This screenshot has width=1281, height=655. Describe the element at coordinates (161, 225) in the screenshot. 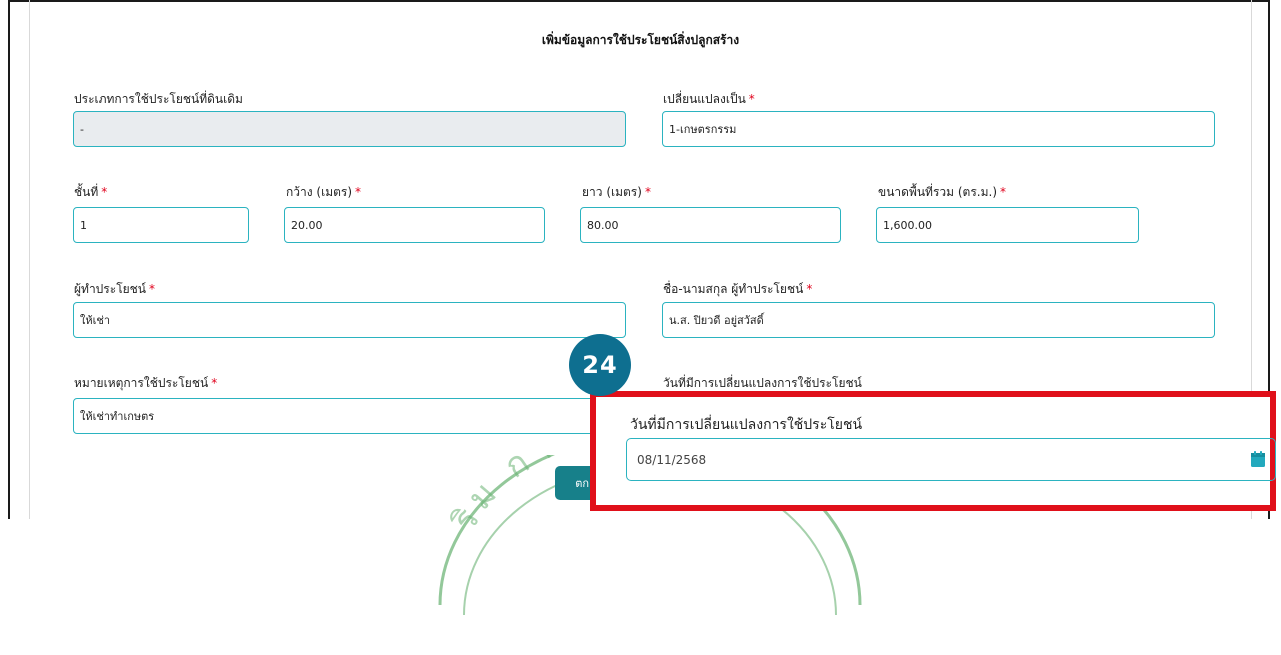

I see `floor-field: 1` at that location.